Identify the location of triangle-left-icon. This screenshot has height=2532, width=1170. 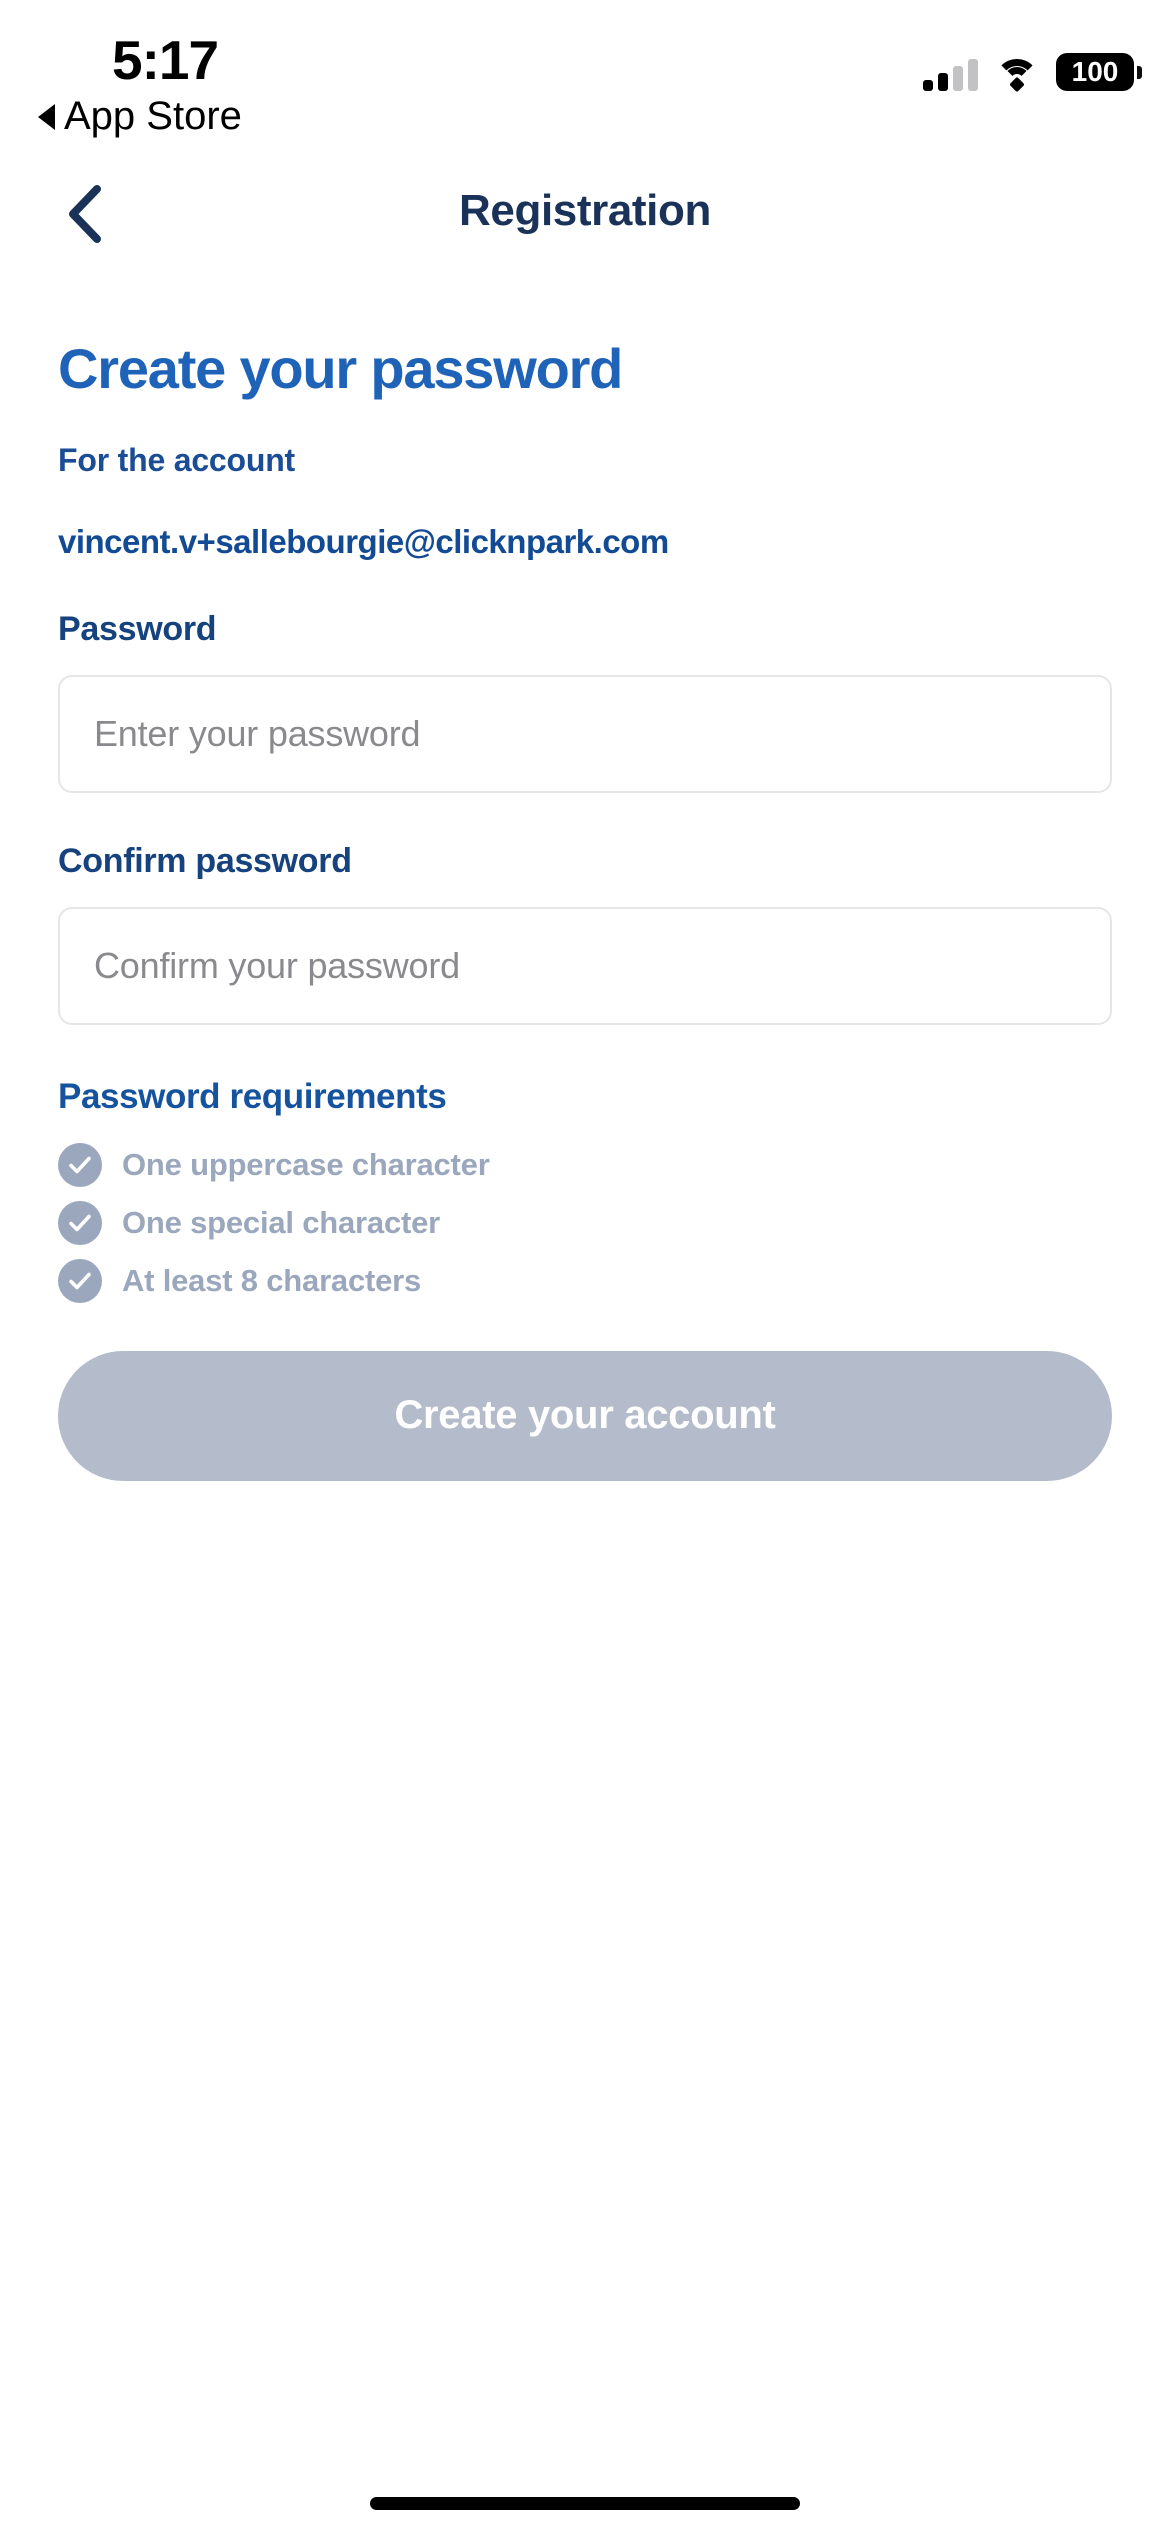
(46, 116).